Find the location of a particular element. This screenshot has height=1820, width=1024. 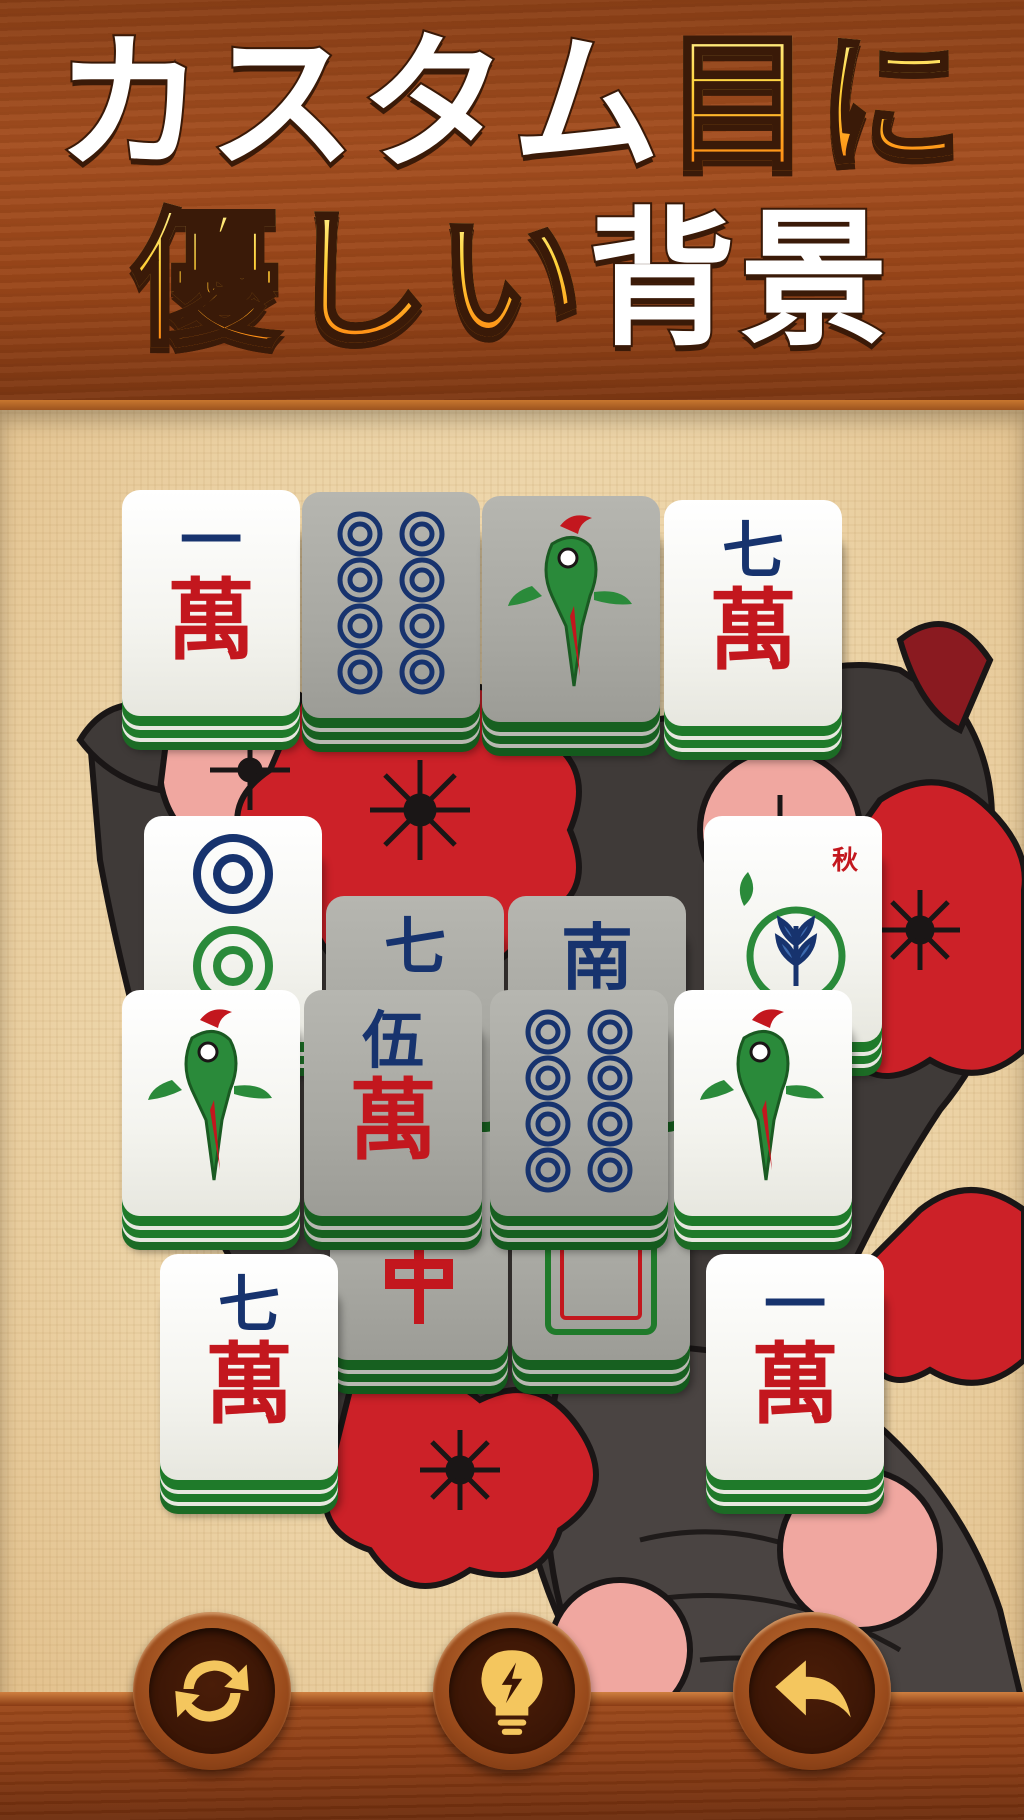

title-line-1: カスタム目に is located at coordinates (512, 104).